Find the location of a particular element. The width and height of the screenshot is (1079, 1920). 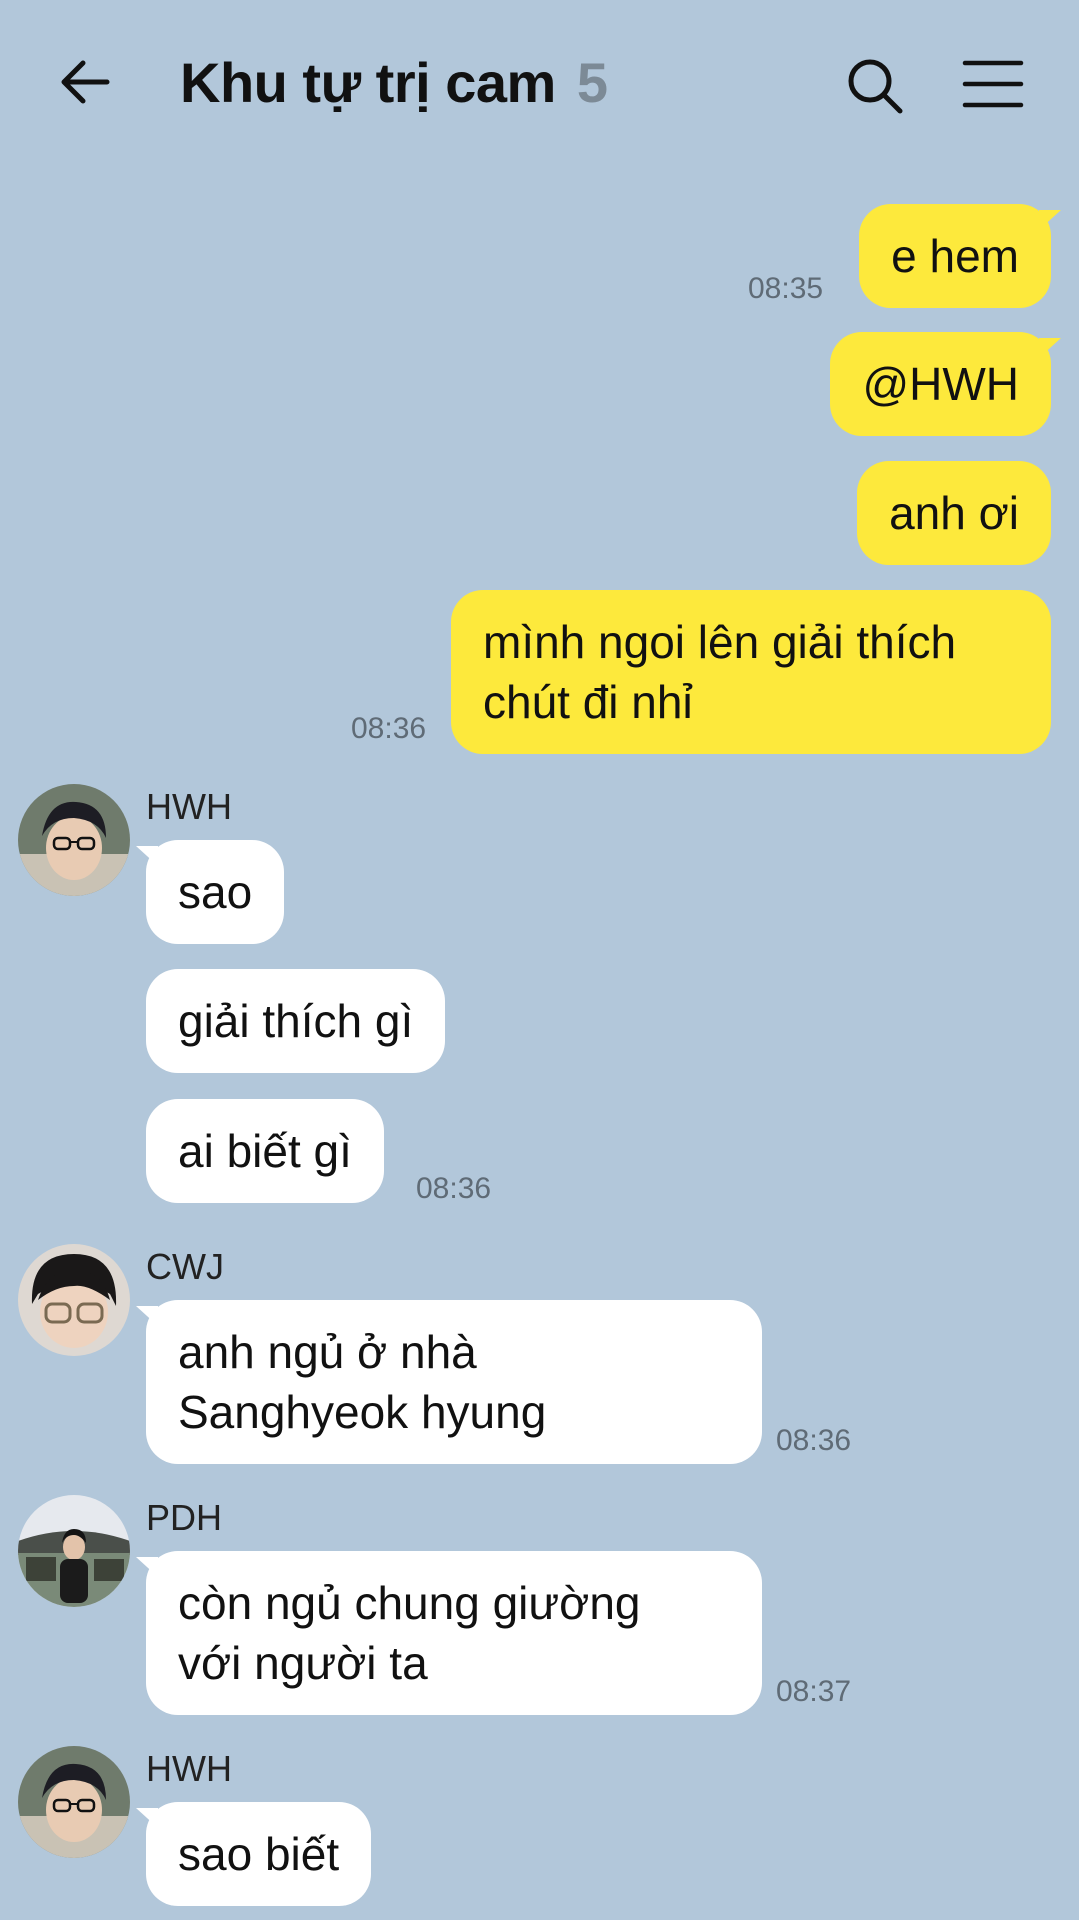

chat-title: Khu tự trị cam 5 is located at coordinates (394, 82).